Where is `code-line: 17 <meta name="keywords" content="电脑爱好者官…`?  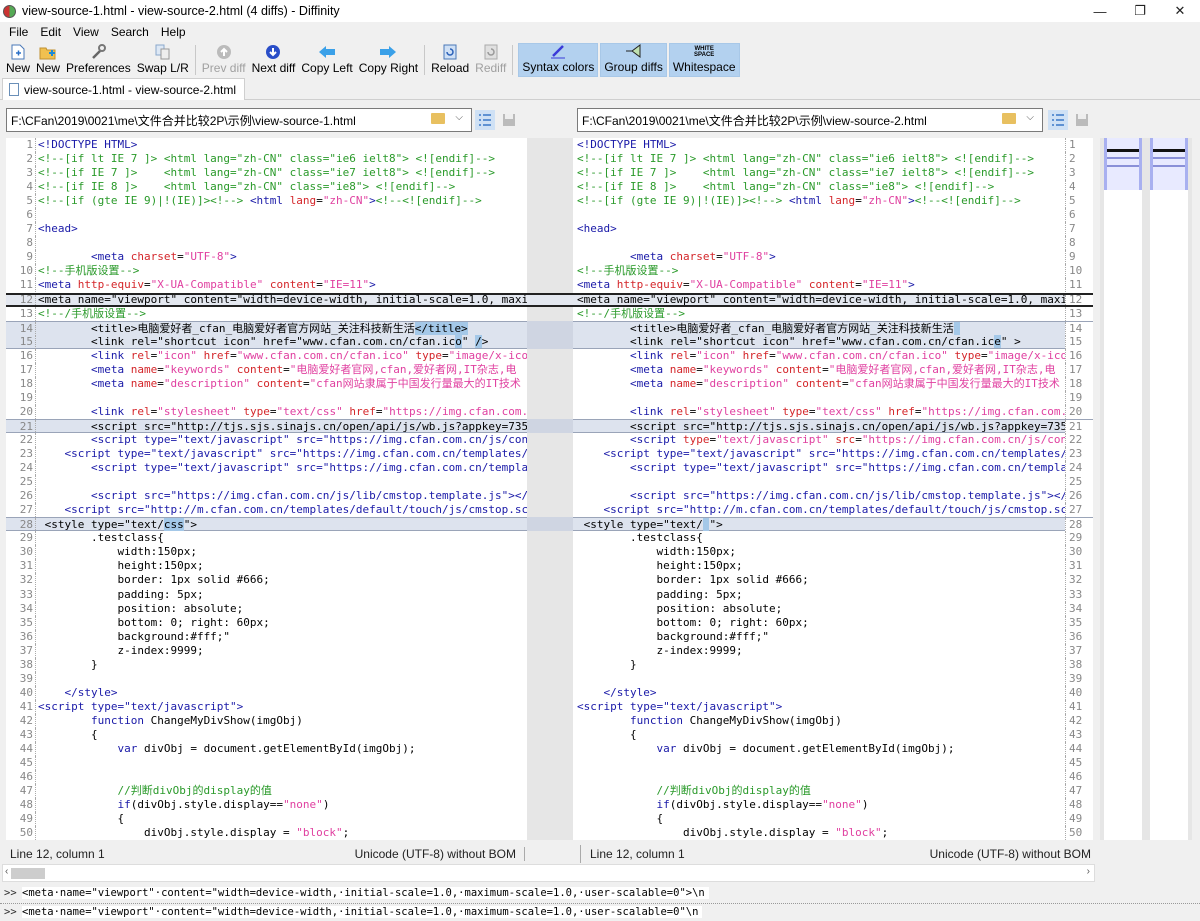
code-line: 17 <meta name="keywords" content="电脑爱好者官… is located at coordinates (266, 369).